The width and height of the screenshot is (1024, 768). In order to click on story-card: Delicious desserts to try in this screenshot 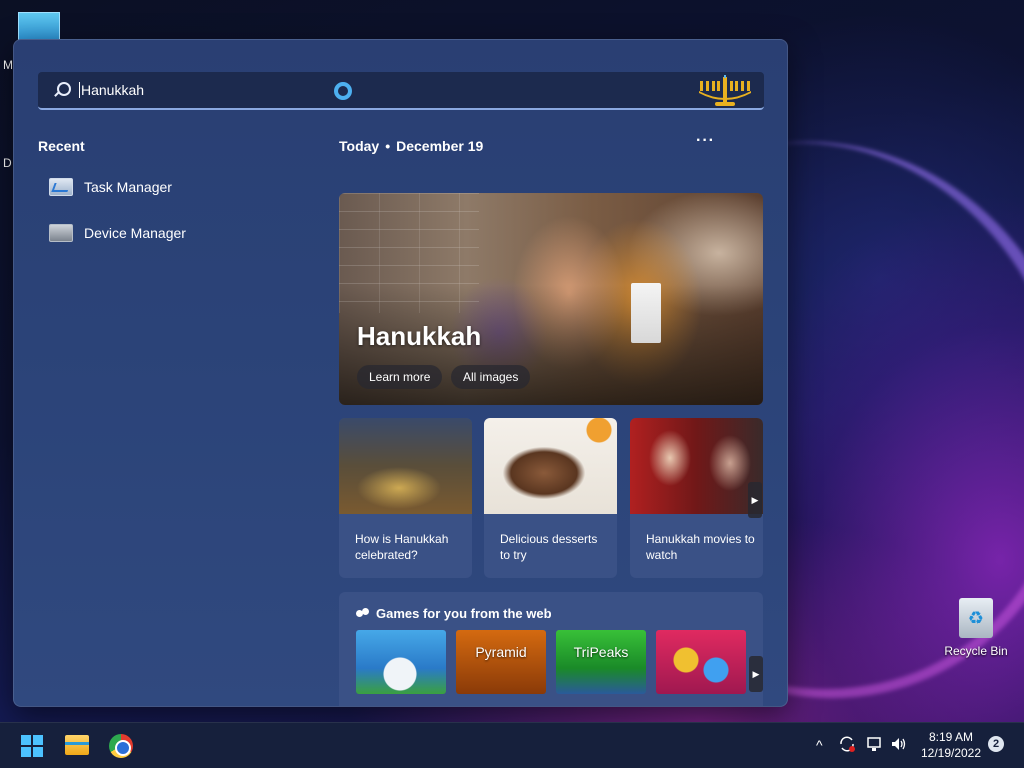, I will do `click(550, 498)`.